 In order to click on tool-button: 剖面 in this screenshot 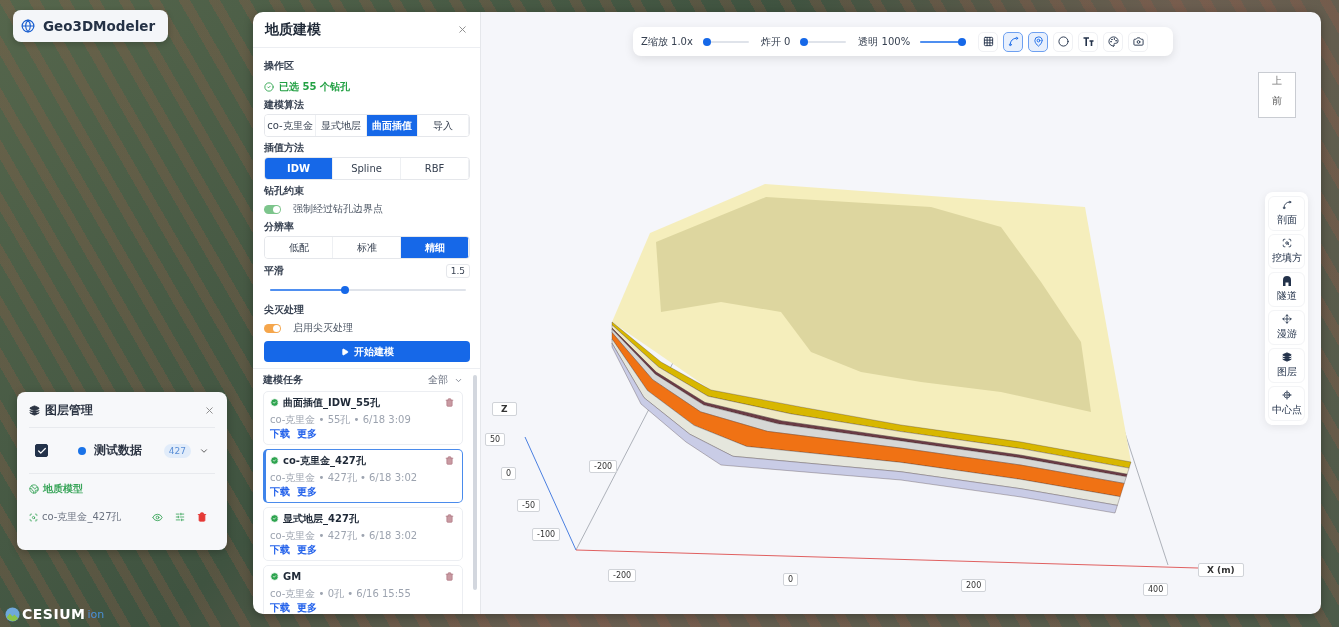, I will do `click(1286, 213)`.